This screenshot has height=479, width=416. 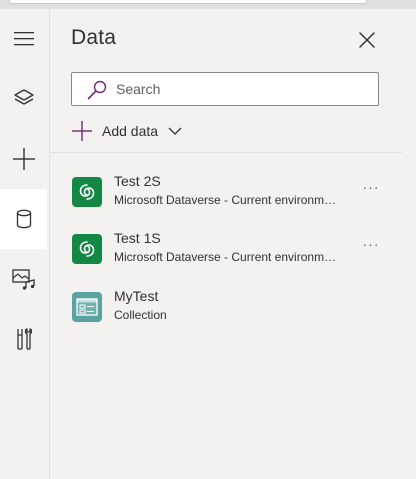 I want to click on search-input, so click(x=243, y=89).